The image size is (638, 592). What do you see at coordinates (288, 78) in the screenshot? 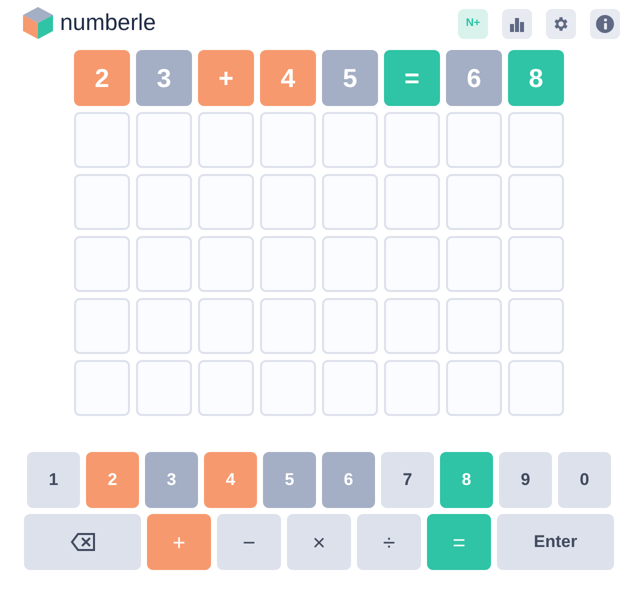
I see `tile: 4` at bounding box center [288, 78].